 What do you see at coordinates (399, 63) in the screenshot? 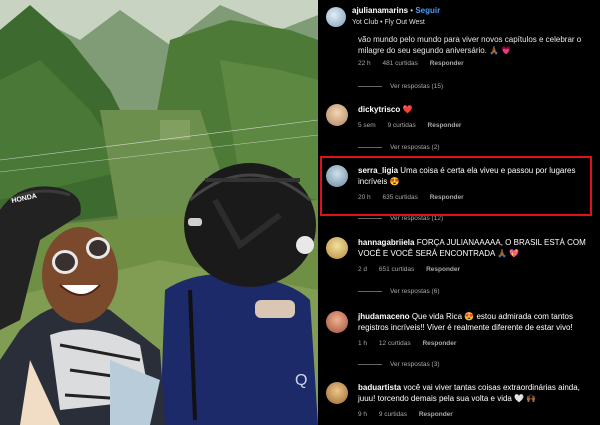
I see `comment-likes: 481 curtidas` at bounding box center [399, 63].